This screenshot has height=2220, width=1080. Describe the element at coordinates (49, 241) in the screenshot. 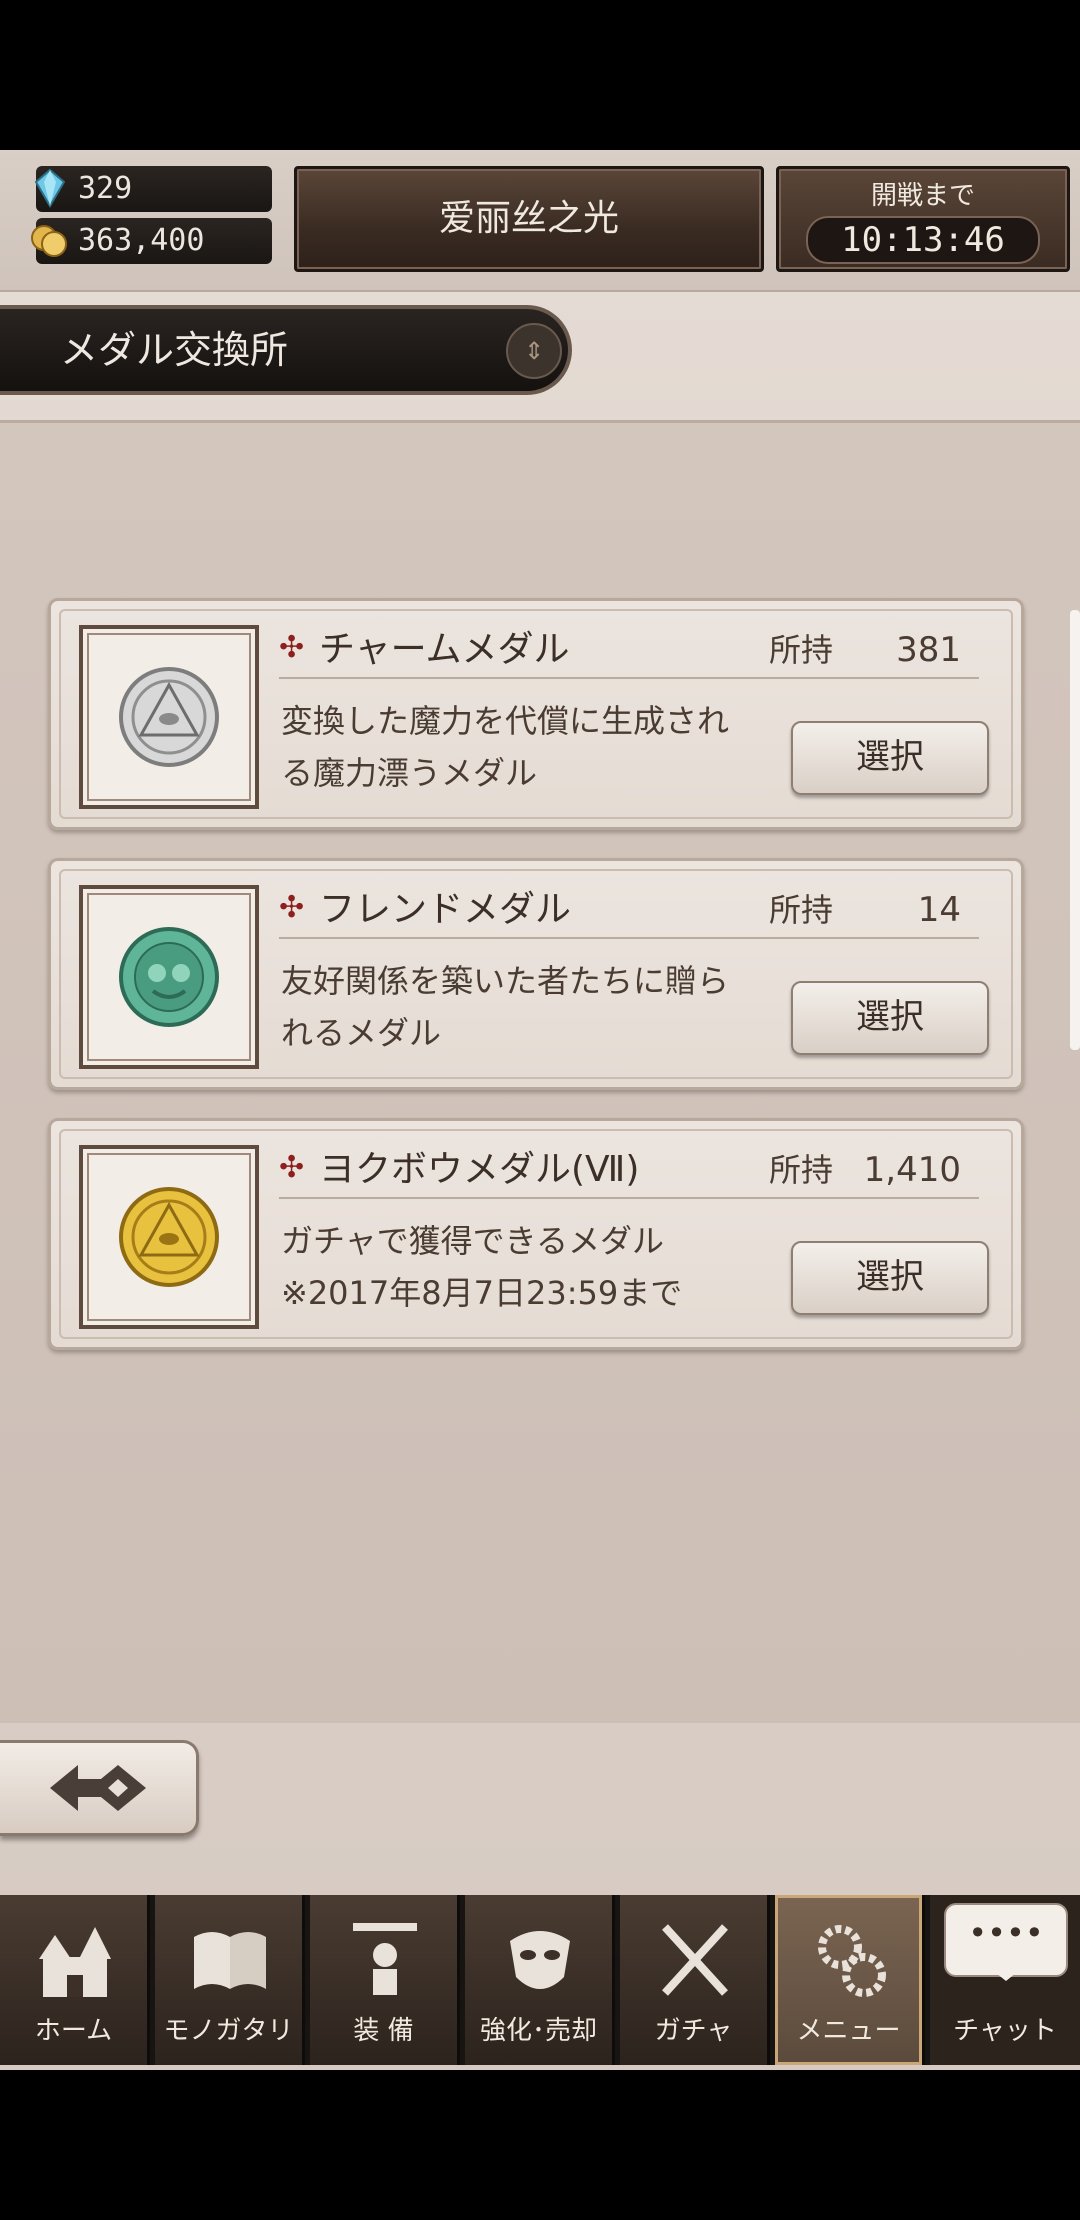

I see `coin-icon` at that location.